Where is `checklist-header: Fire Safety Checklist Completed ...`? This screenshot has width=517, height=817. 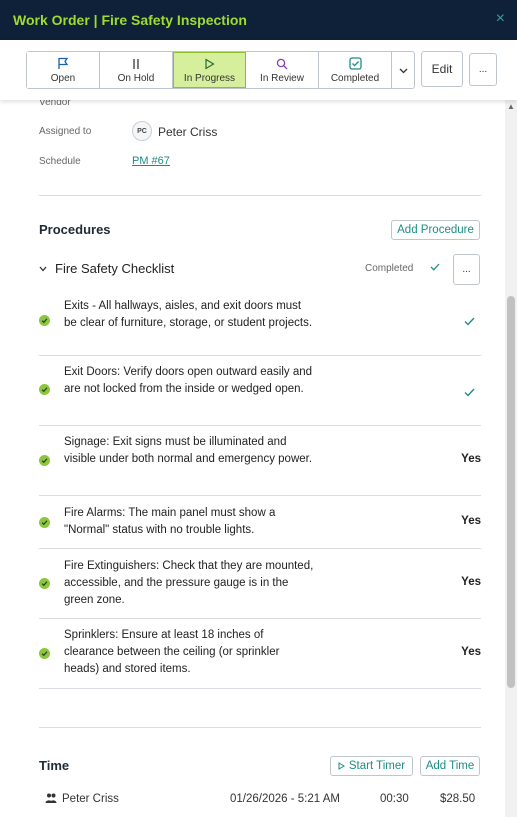 checklist-header: Fire Safety Checklist Completed ... is located at coordinates (260, 270).